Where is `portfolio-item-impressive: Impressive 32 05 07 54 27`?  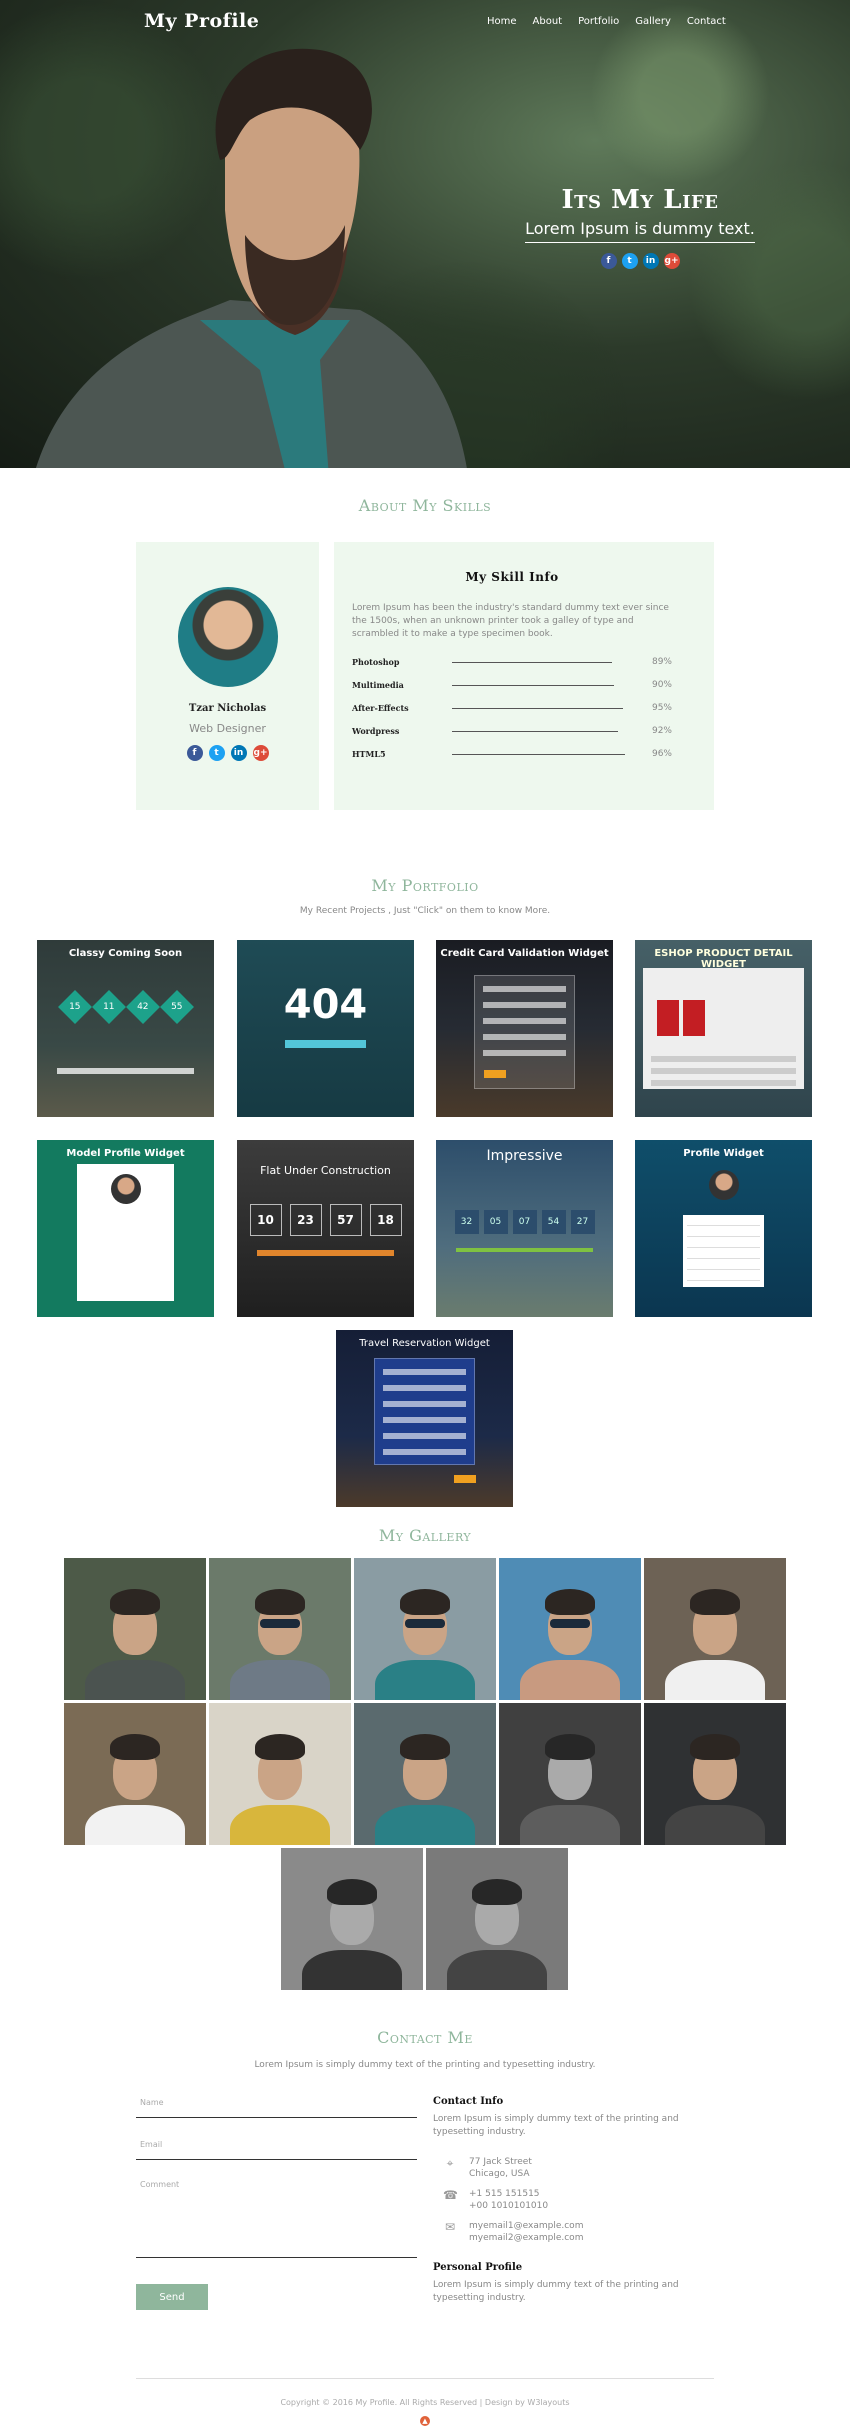 portfolio-item-impressive: Impressive 32 05 07 54 27 is located at coordinates (524, 1228).